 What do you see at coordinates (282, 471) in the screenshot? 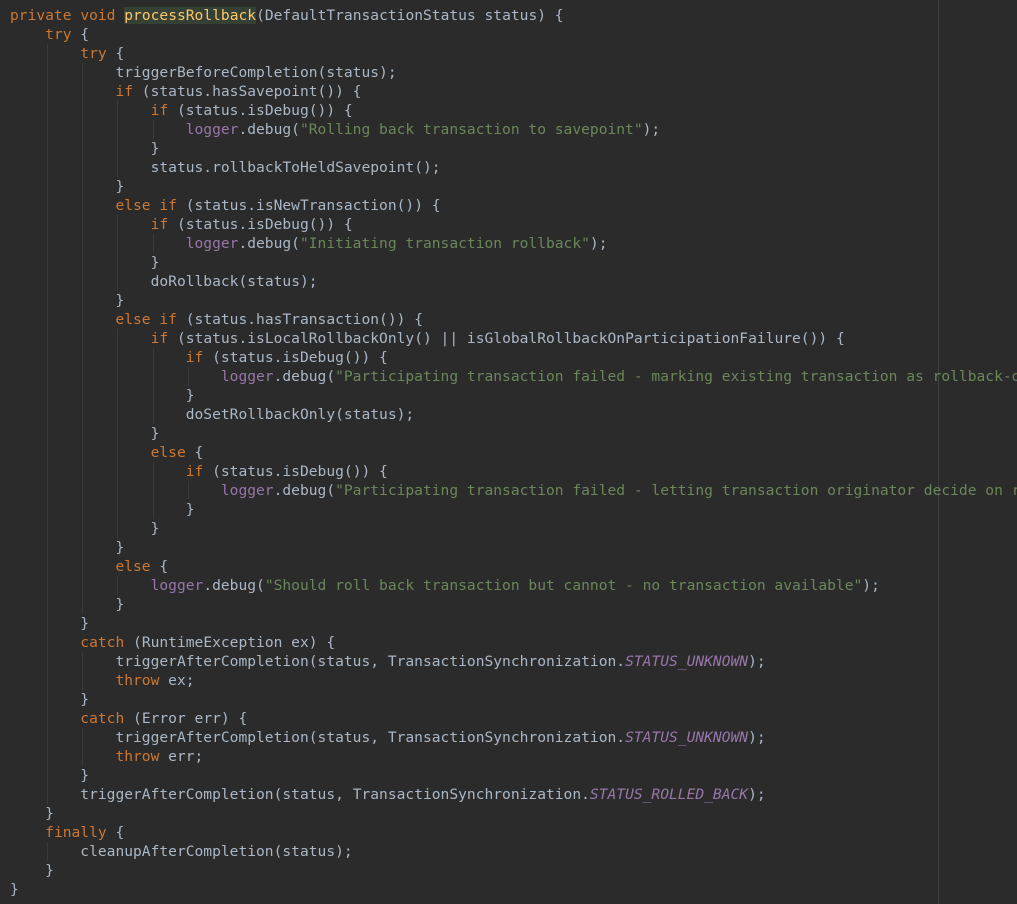
I see `code-token: status.isDebug` at bounding box center [282, 471].